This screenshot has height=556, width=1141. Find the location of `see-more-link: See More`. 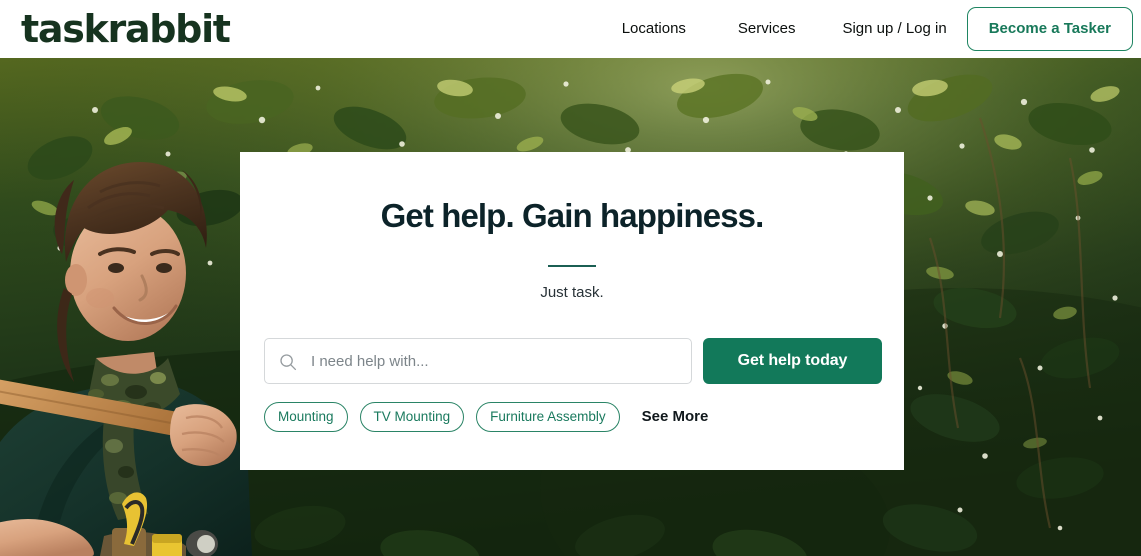

see-more-link: See More is located at coordinates (675, 417).